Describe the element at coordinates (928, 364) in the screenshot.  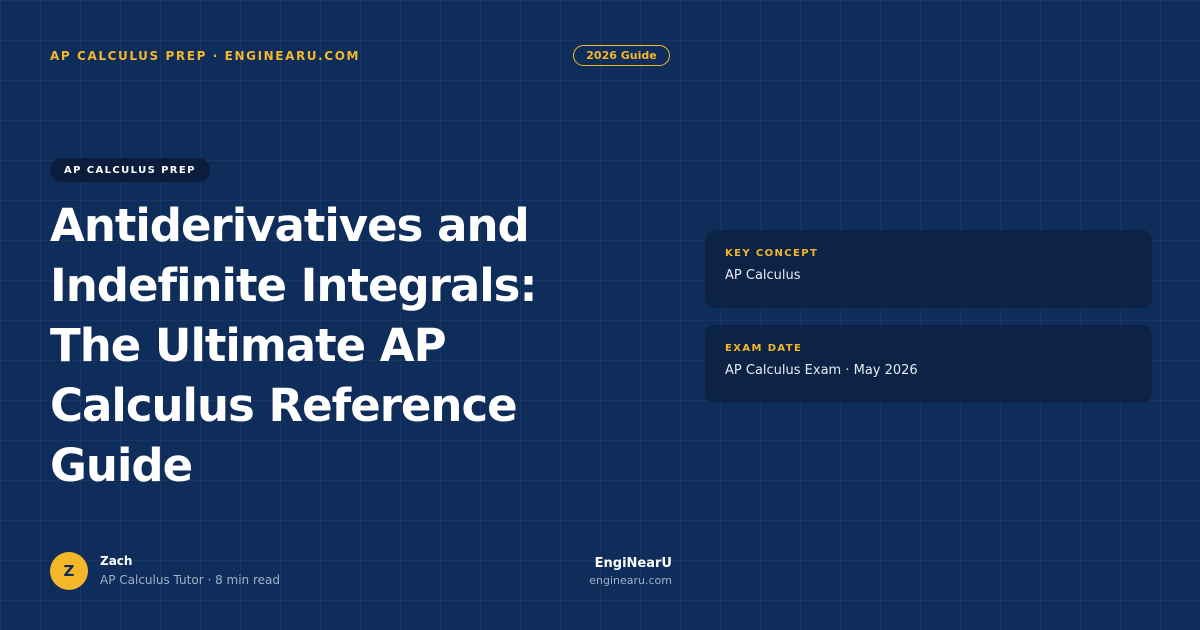
I see `exam-date-card: EXAM DATE AP Calculus Exam · May 2026` at that location.